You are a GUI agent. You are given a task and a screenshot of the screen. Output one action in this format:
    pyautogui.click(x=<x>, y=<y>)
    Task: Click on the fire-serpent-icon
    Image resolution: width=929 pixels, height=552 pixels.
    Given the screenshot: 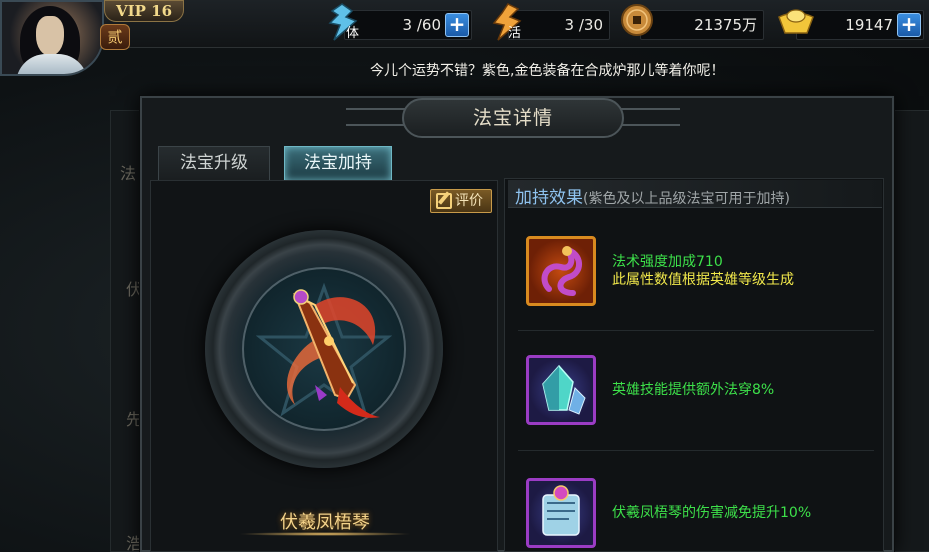 What is the action you would take?
    pyautogui.click(x=561, y=271)
    